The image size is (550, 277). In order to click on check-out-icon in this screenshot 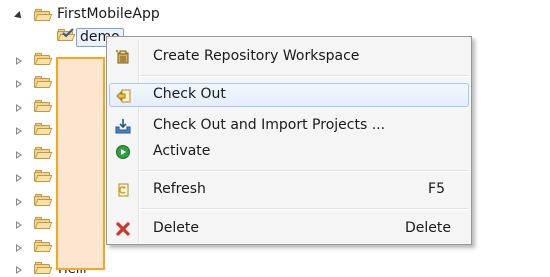, I will do `click(124, 96)`.